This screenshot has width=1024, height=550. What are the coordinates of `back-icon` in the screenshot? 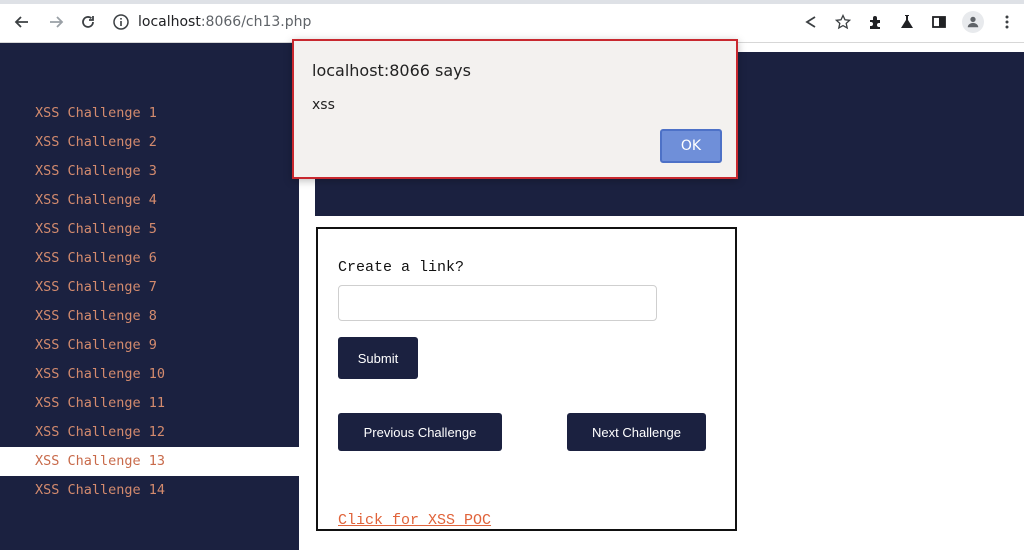 It's located at (22, 22).